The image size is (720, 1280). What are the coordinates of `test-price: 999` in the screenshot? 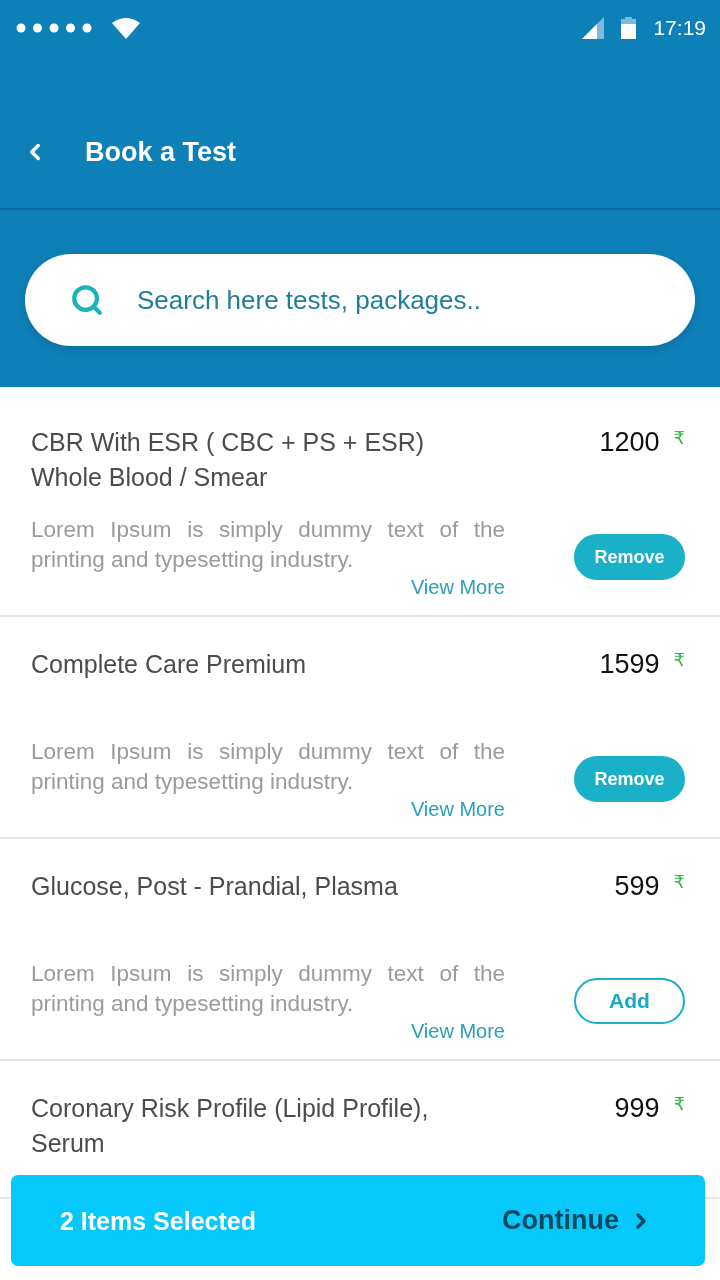 It's located at (637, 1108).